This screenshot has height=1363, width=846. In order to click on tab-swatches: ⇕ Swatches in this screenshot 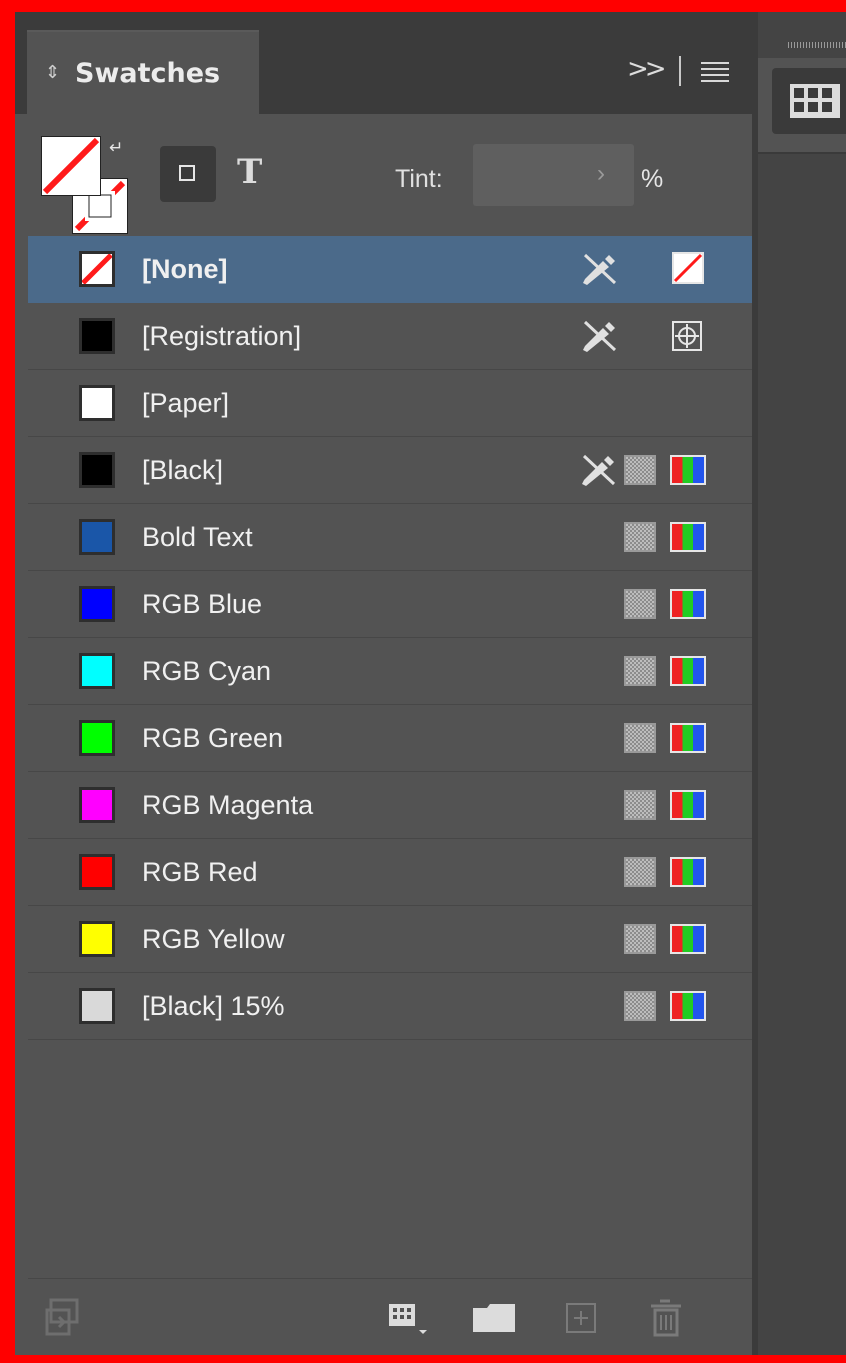, I will do `click(143, 73)`.